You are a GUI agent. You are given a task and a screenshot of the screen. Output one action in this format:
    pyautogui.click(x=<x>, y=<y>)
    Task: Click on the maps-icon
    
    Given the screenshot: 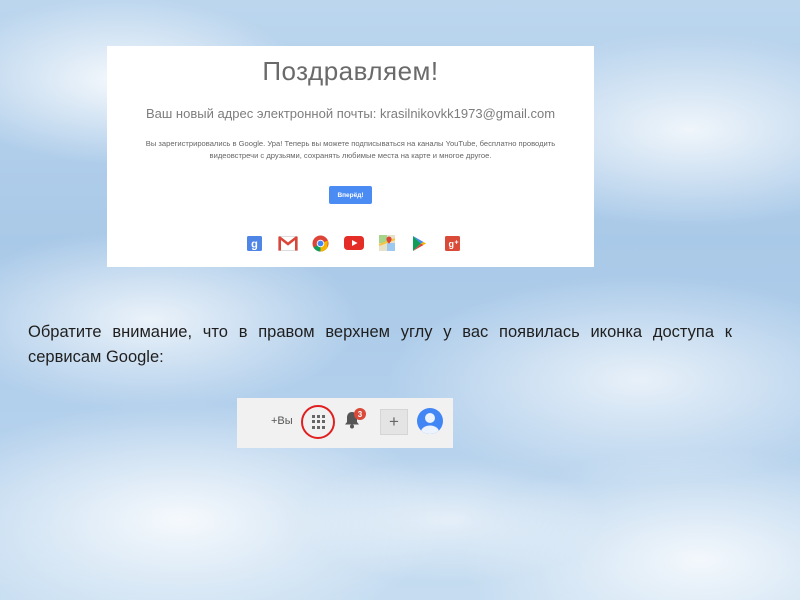 What is the action you would take?
    pyautogui.click(x=386, y=243)
    